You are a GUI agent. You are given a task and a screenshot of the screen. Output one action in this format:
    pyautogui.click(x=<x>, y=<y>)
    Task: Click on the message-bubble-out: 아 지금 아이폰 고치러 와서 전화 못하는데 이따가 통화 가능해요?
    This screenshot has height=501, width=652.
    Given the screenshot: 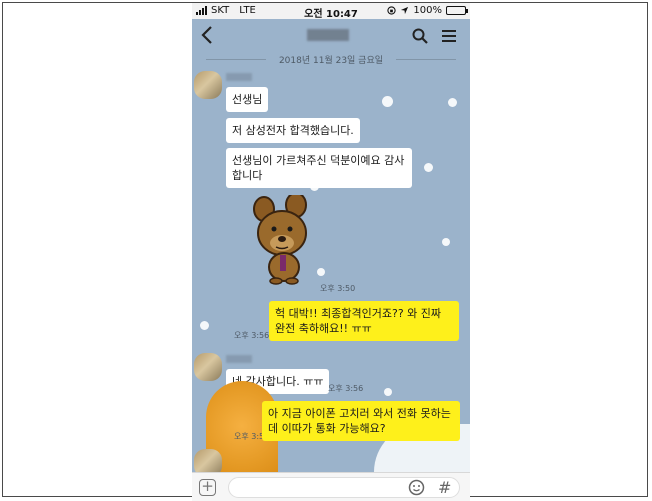 What is the action you would take?
    pyautogui.click(x=361, y=421)
    